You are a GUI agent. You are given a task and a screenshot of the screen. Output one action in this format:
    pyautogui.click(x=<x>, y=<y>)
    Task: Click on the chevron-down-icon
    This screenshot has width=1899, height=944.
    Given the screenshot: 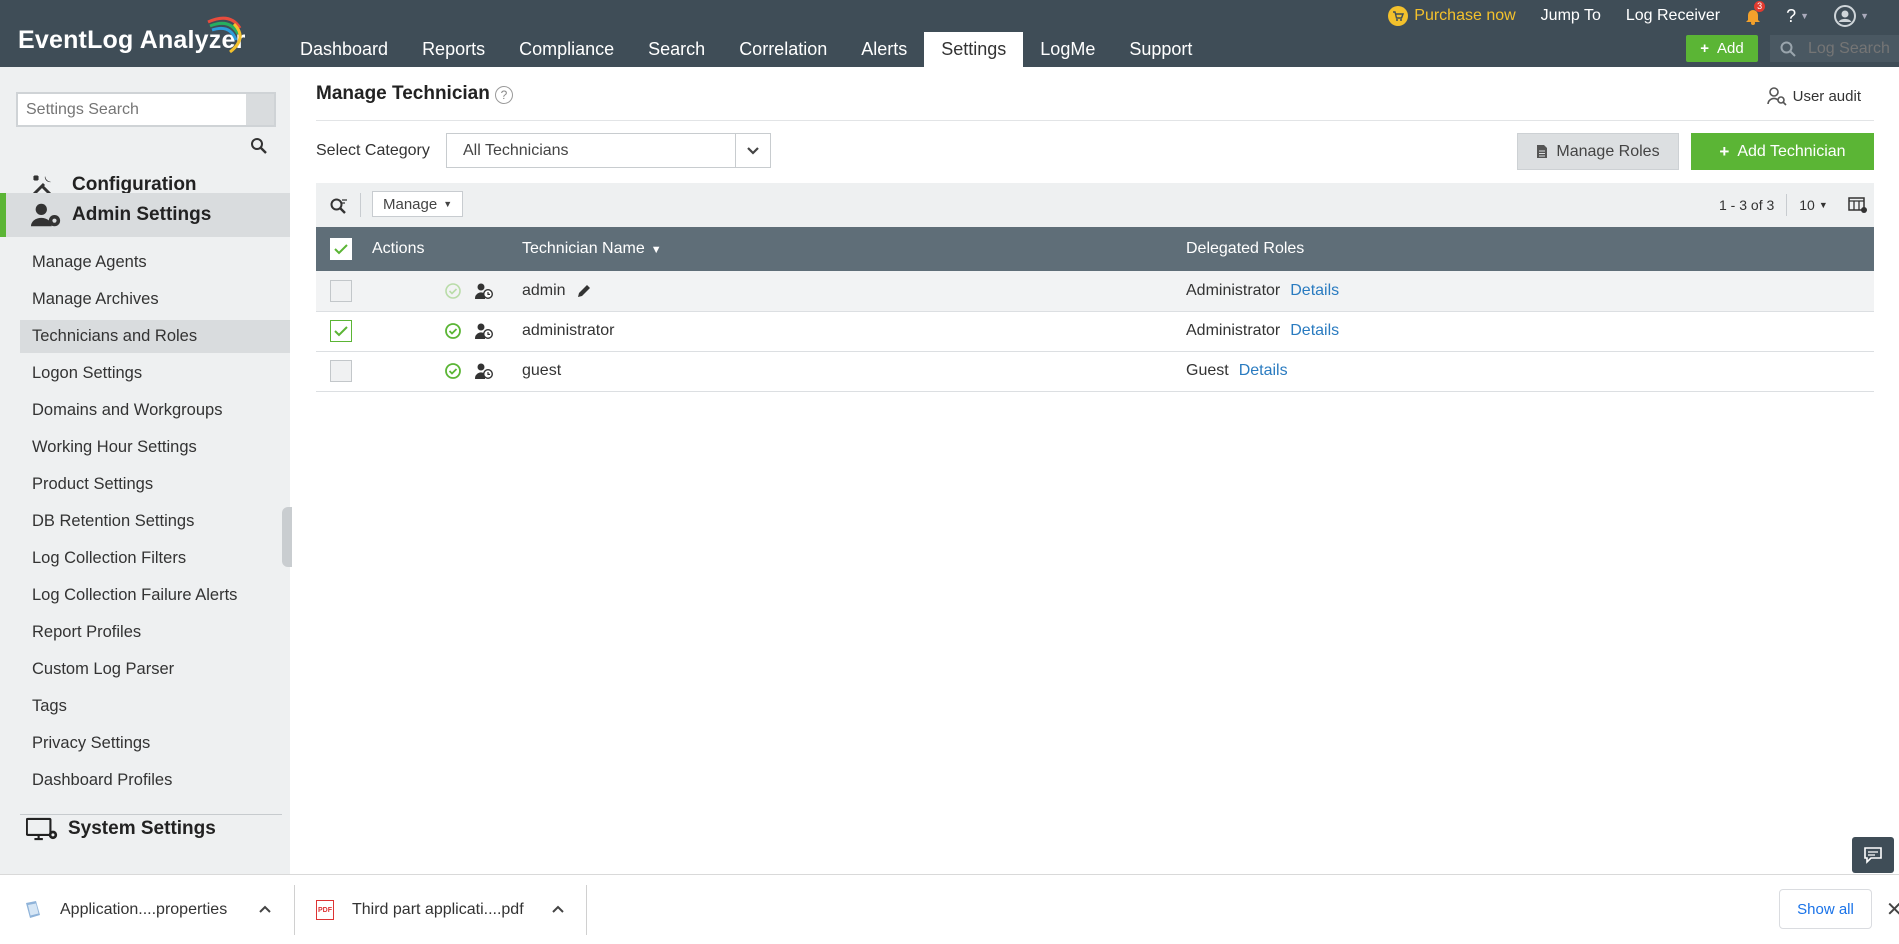 What is the action you would take?
    pyautogui.click(x=752, y=150)
    